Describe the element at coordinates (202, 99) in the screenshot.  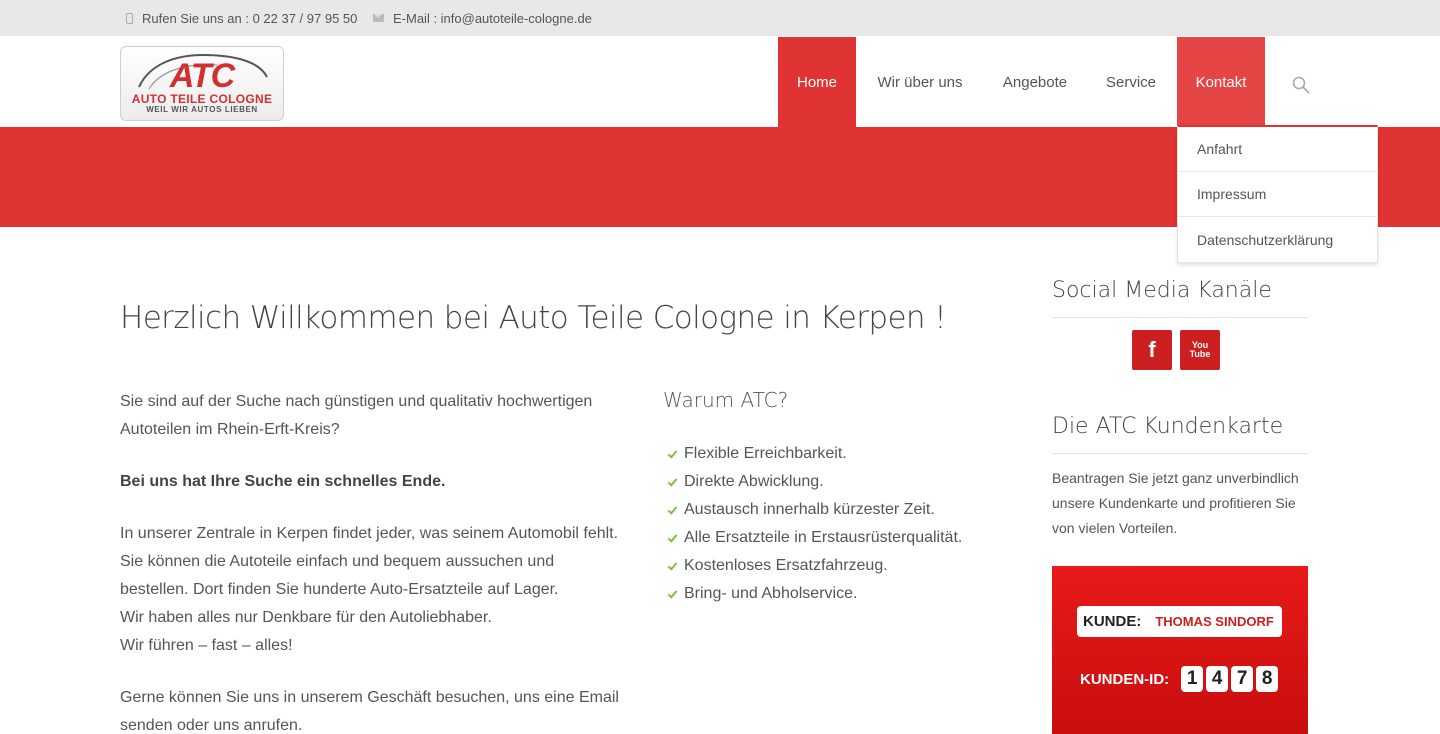
I see `logo-name: AUTO TEILE COLOGNE` at that location.